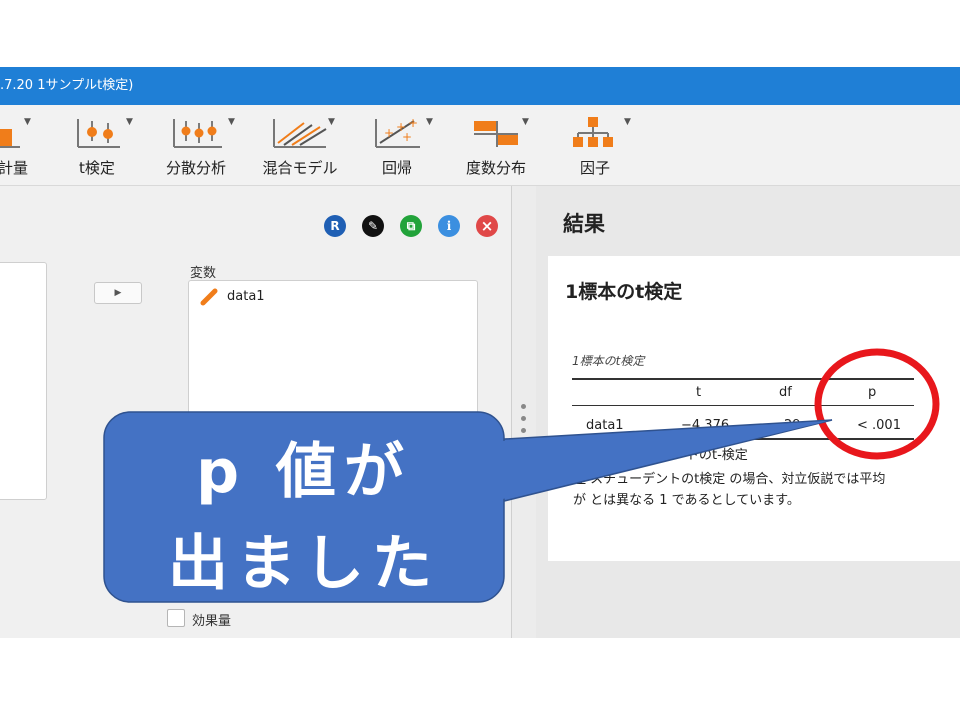 The width and height of the screenshot is (960, 720). Describe the element at coordinates (304, 564) in the screenshot. I see `callout-line-2: 出ました` at that location.